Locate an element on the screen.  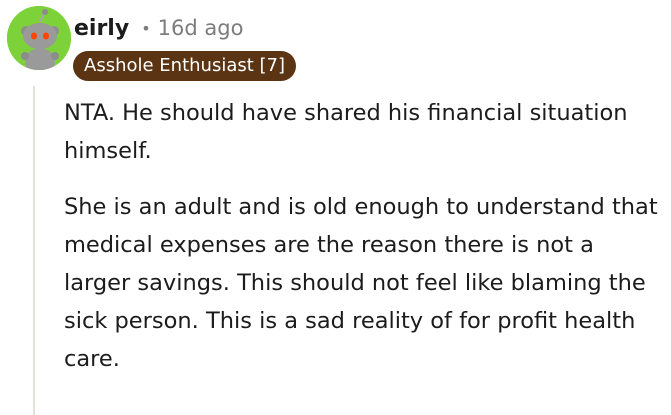
thread-line is located at coordinates (34, 250).